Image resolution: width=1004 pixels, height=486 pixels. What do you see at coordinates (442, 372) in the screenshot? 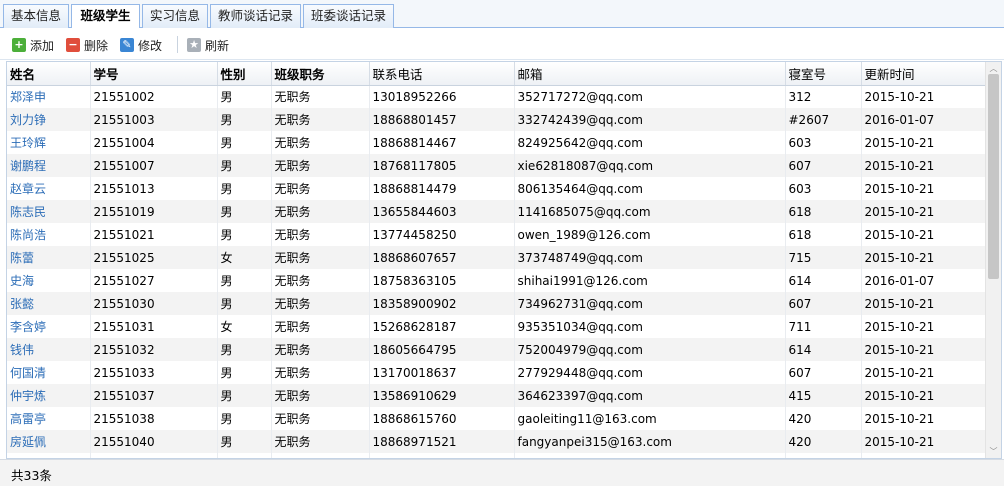
I see `cell-phone: 13170018637` at bounding box center [442, 372].